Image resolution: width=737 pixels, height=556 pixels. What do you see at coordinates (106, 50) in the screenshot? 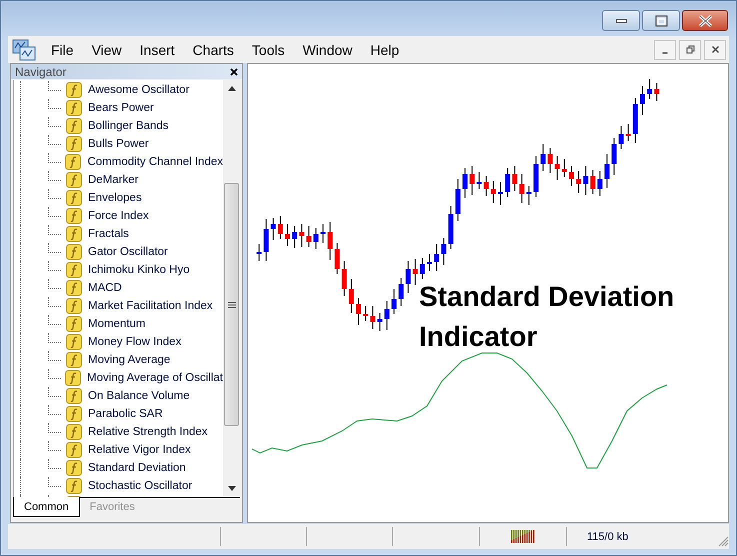
I see `menu-item: View` at bounding box center [106, 50].